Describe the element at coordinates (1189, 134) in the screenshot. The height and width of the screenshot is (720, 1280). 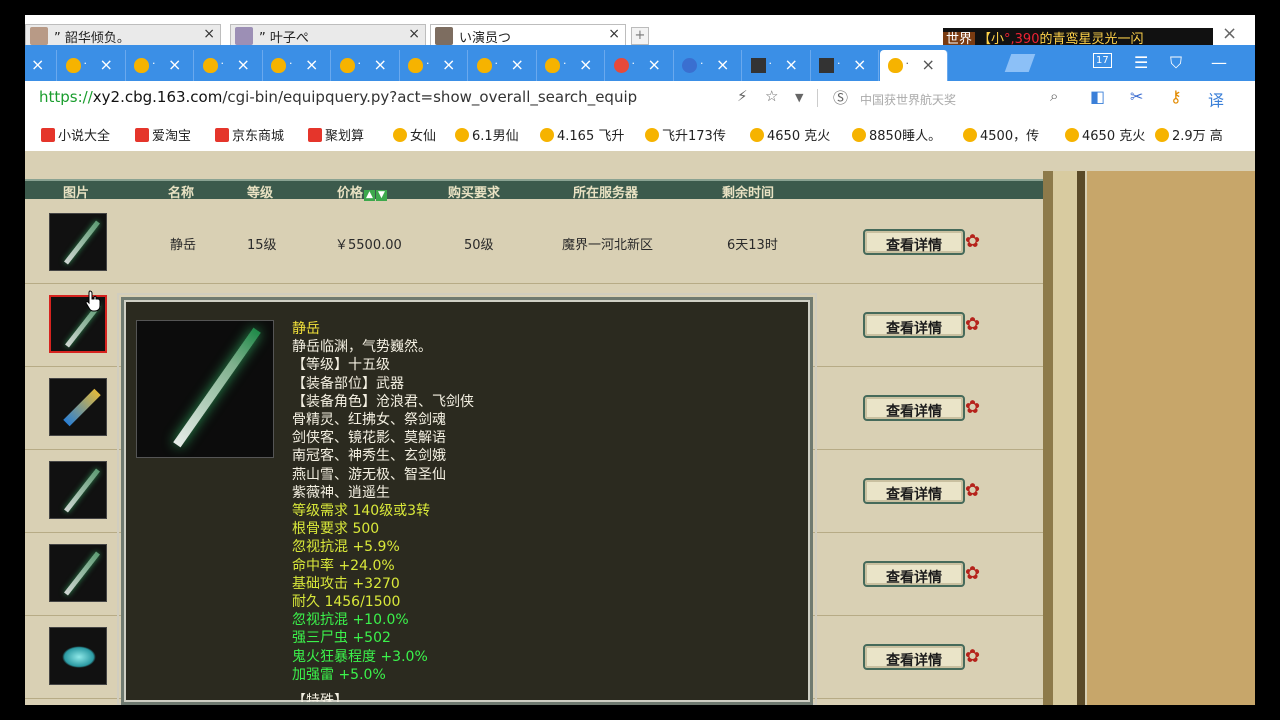
I see `bookmark-item: 2.9万 高` at that location.